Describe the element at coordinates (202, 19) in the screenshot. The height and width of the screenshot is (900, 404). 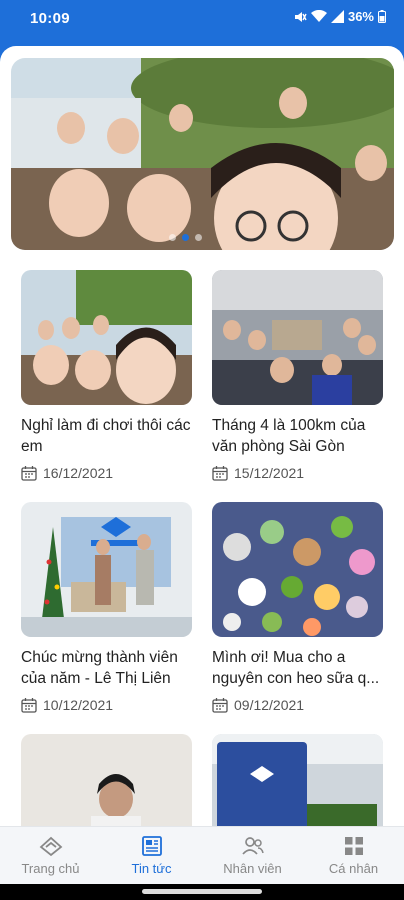
I see `status-bar: 10:09 36%` at that location.